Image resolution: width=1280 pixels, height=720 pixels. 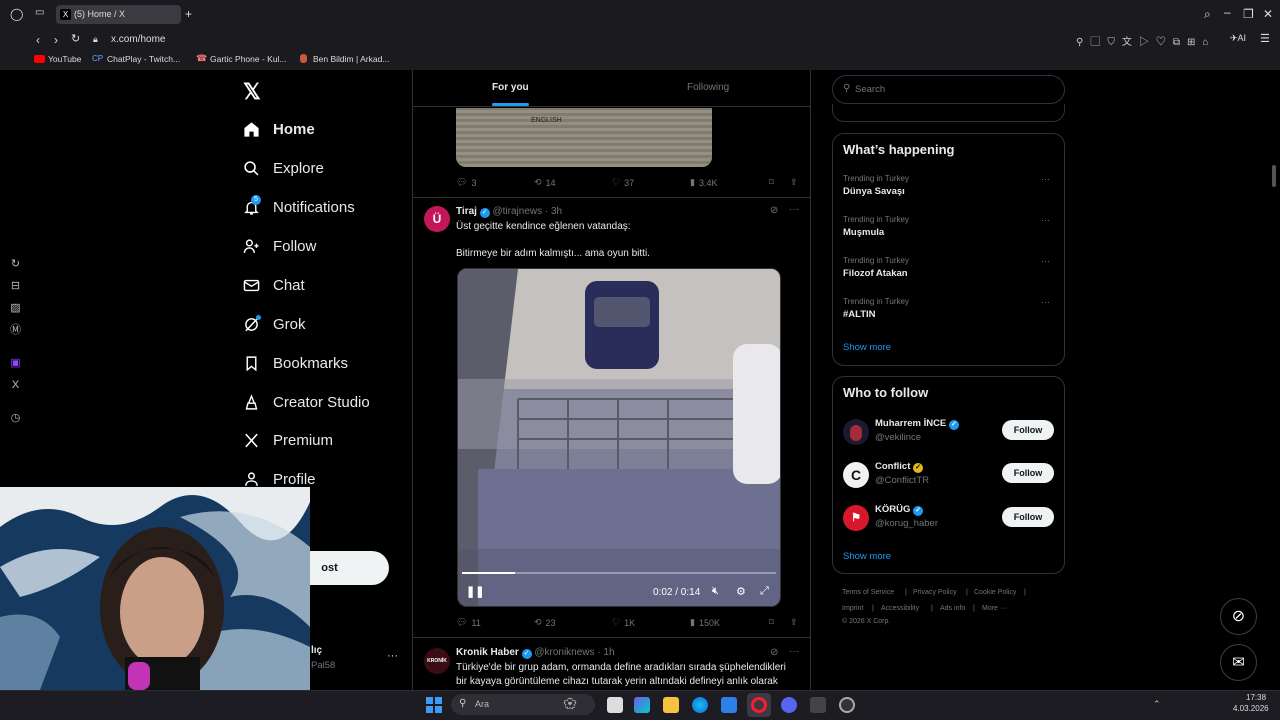 What do you see at coordinates (466, 211) in the screenshot?
I see `author-name: Tiraj` at bounding box center [466, 211].